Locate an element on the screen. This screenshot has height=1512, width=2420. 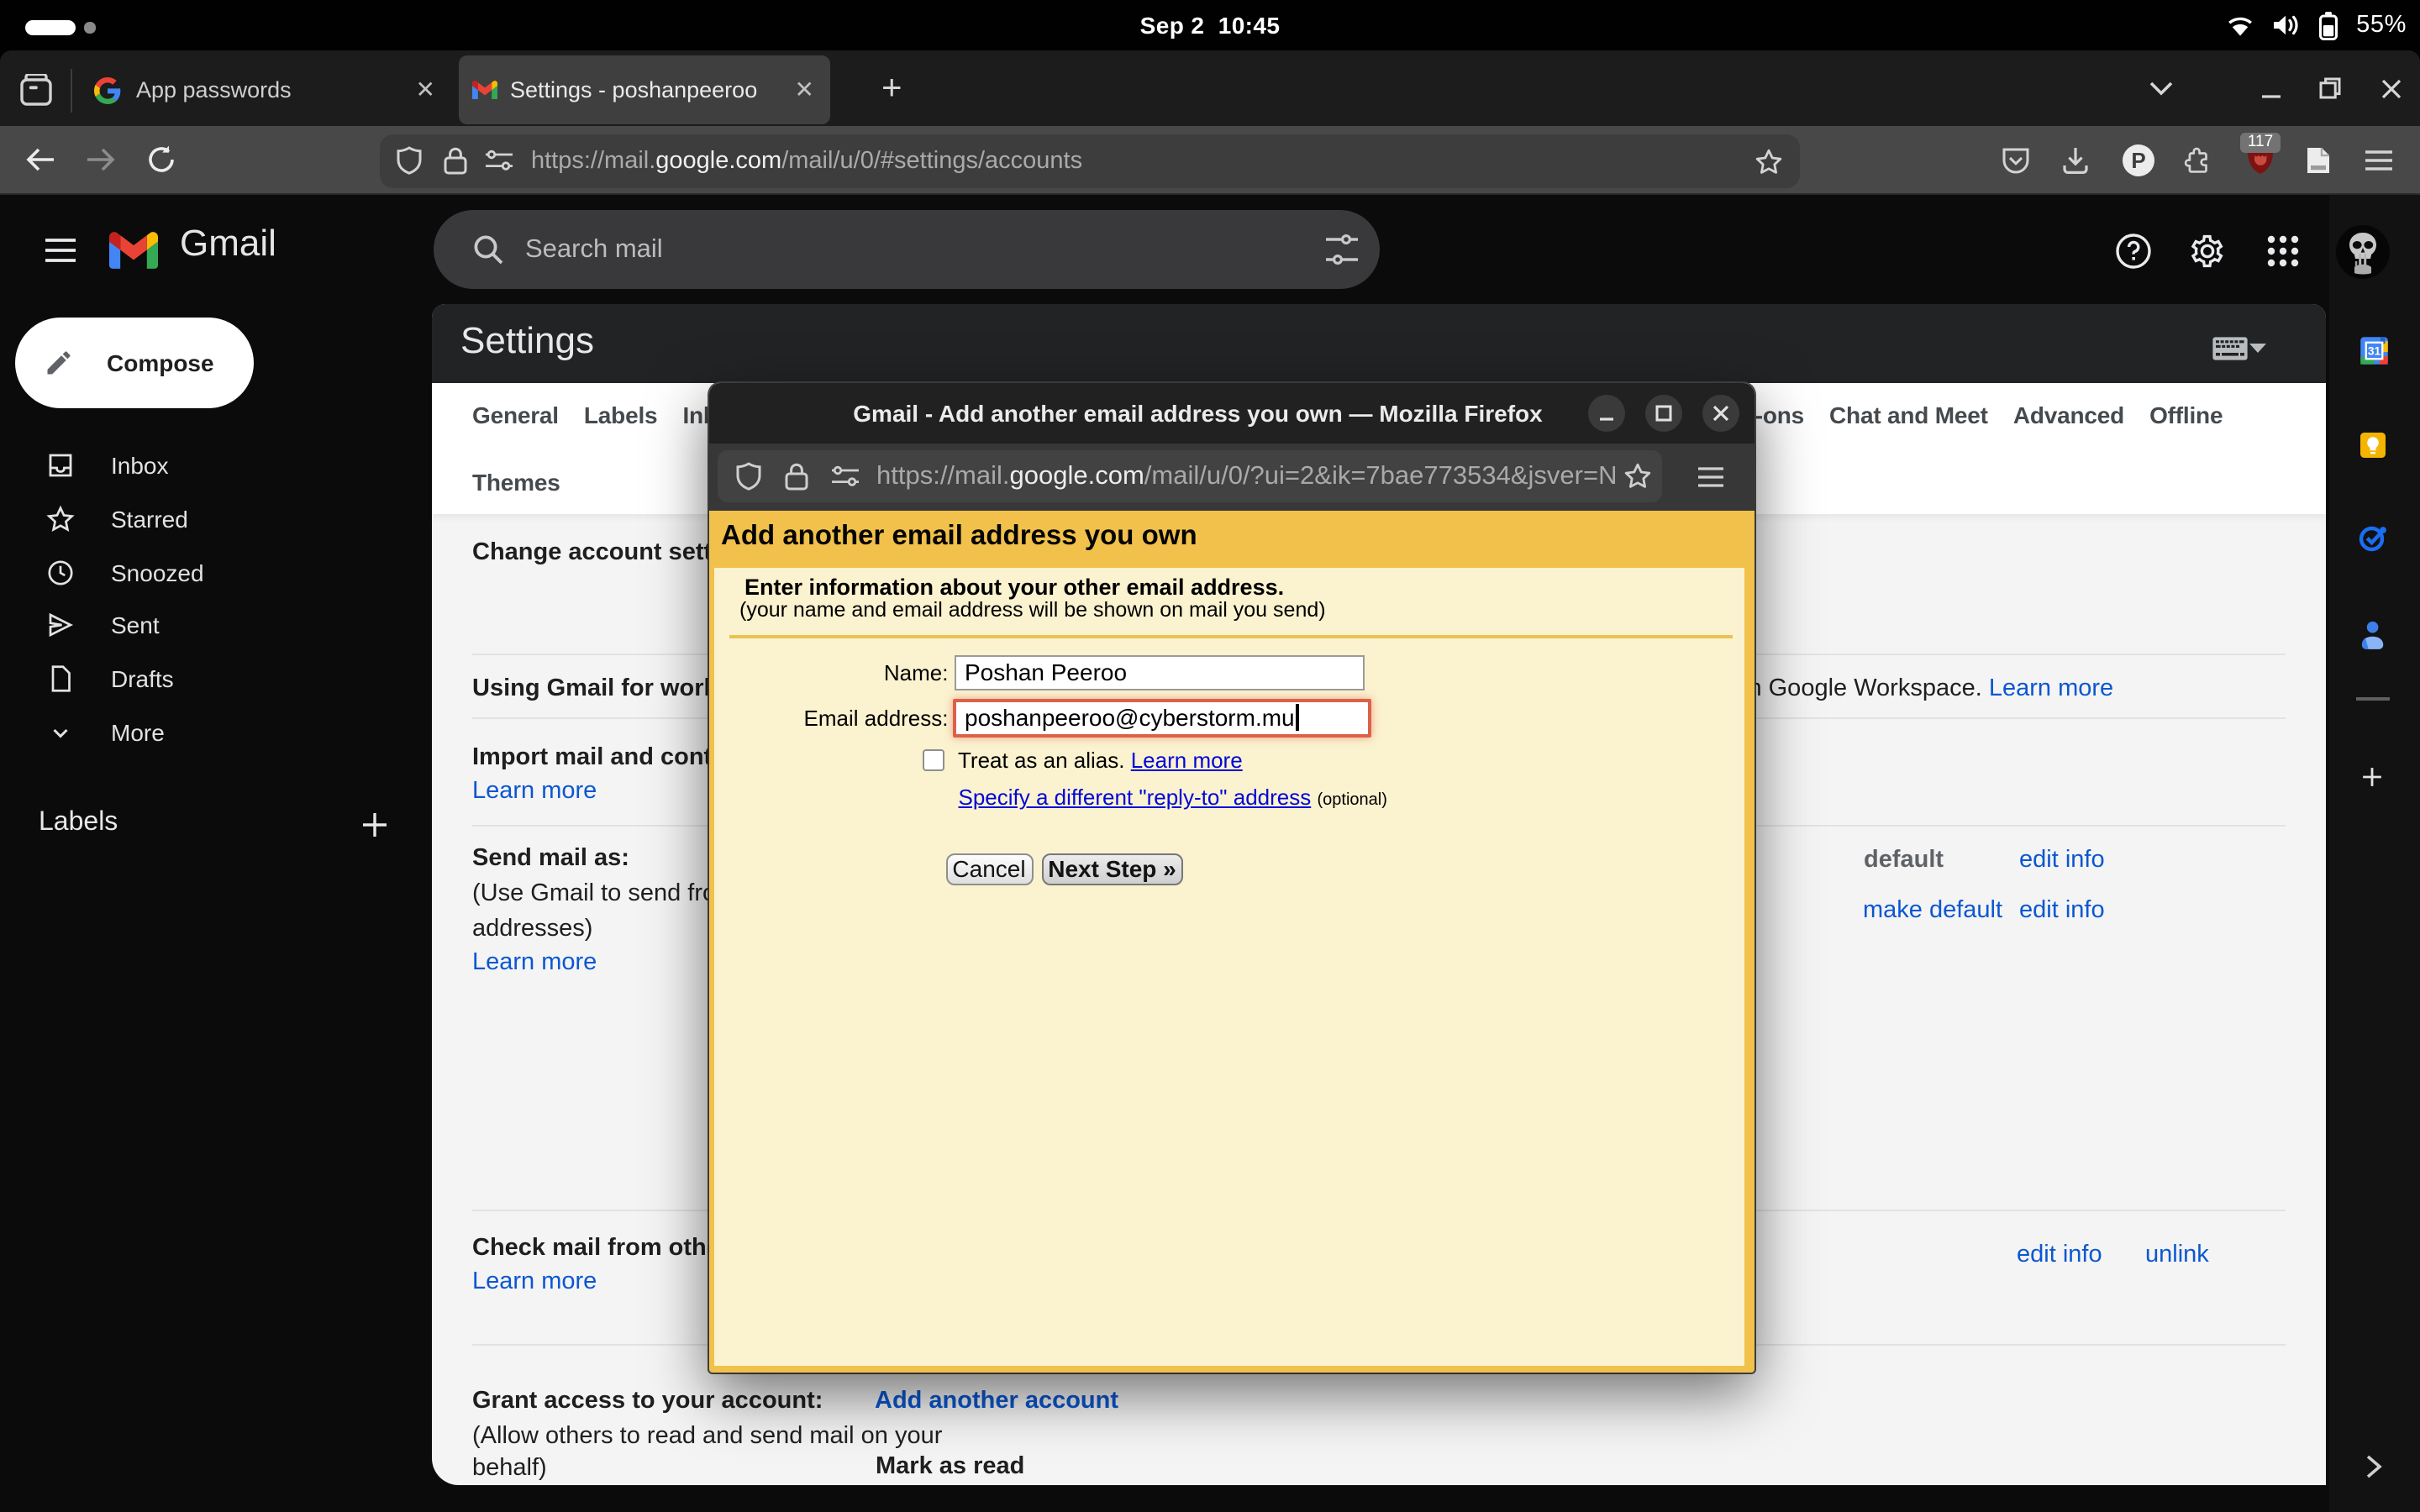
svg-text: 31 is located at coordinates (2374, 350).